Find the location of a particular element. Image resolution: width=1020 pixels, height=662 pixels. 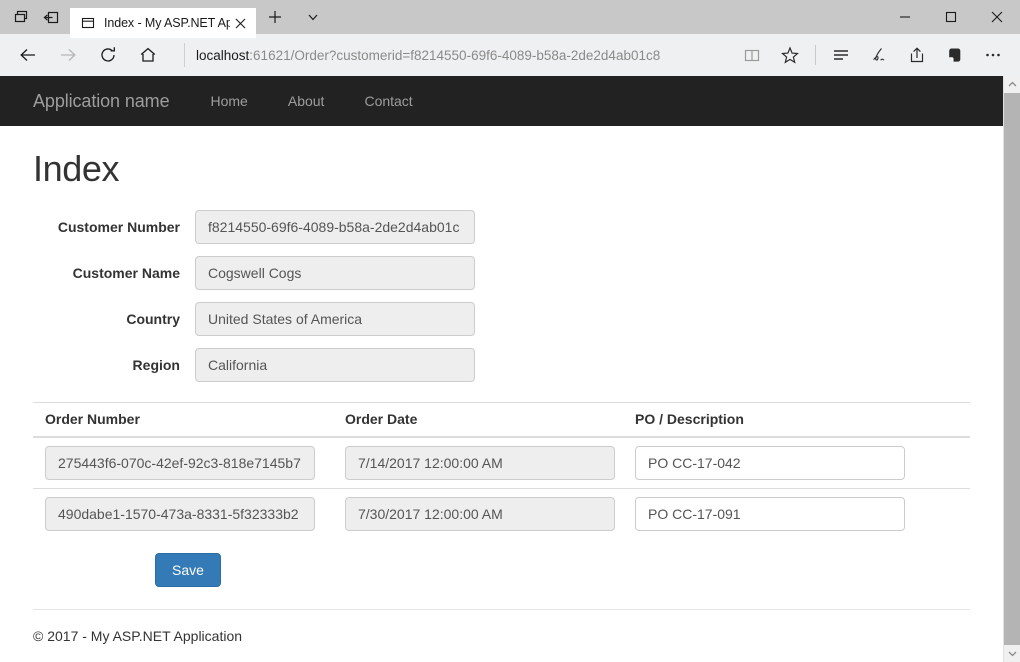

navbar-brand: Application name is located at coordinates (101, 101).